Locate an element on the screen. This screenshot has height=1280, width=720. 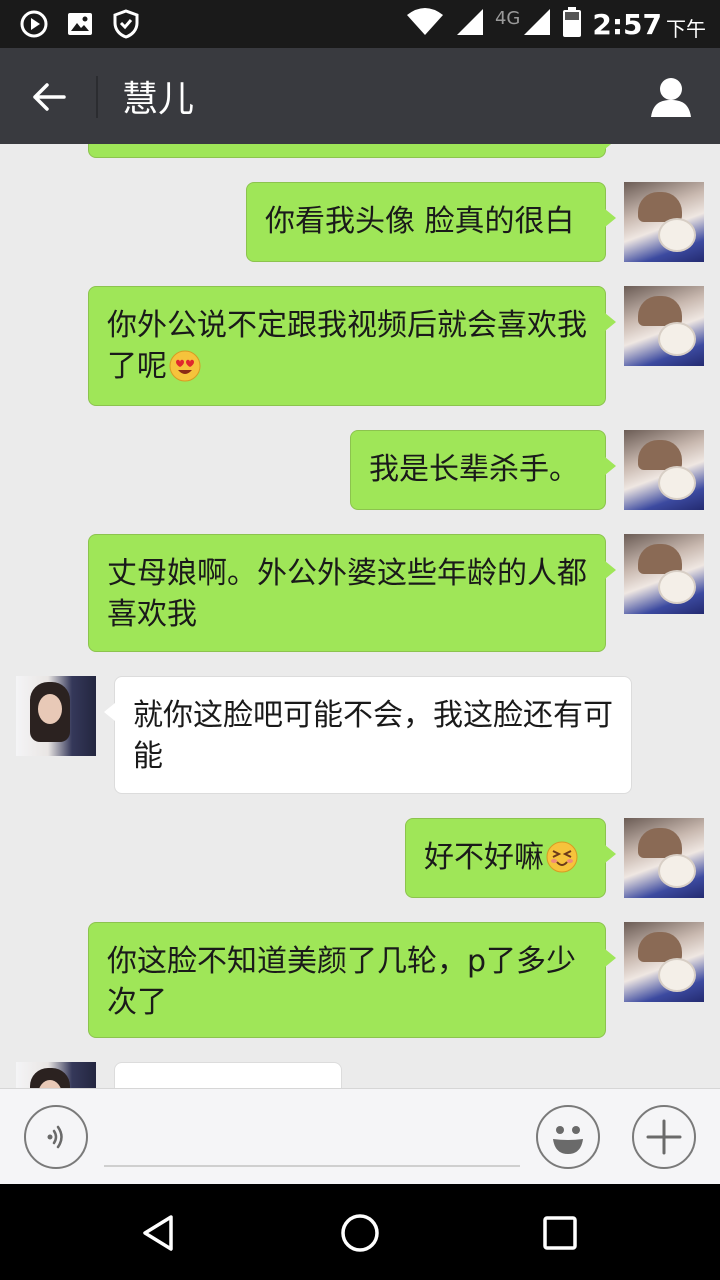
more-options-button is located at coordinates (664, 1137).